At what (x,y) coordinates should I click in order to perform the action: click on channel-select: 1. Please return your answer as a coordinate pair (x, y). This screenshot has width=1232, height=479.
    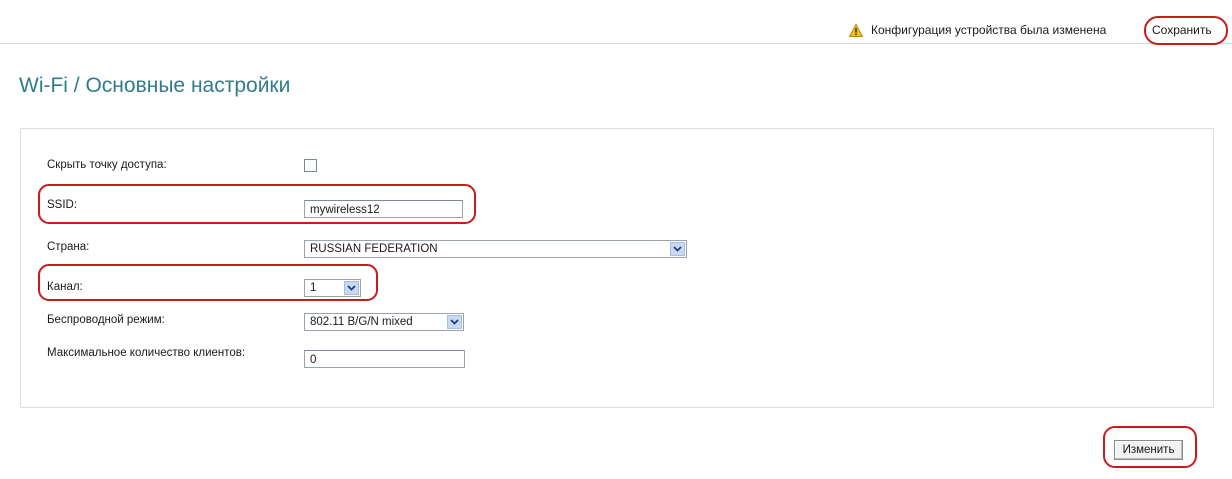
    Looking at the image, I should click on (332, 288).